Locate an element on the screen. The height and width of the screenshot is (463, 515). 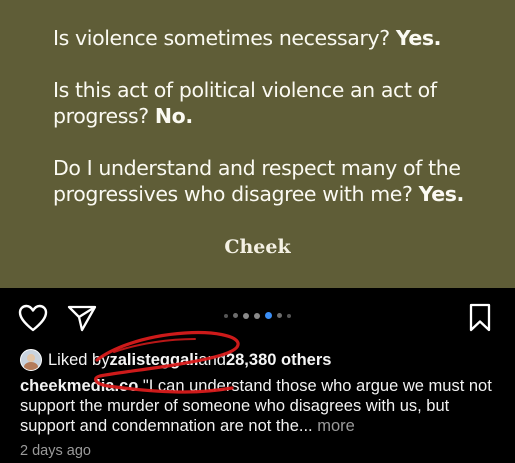
likes-summary: Liked by zalisteggali and 28,380 others is located at coordinates (175, 360).